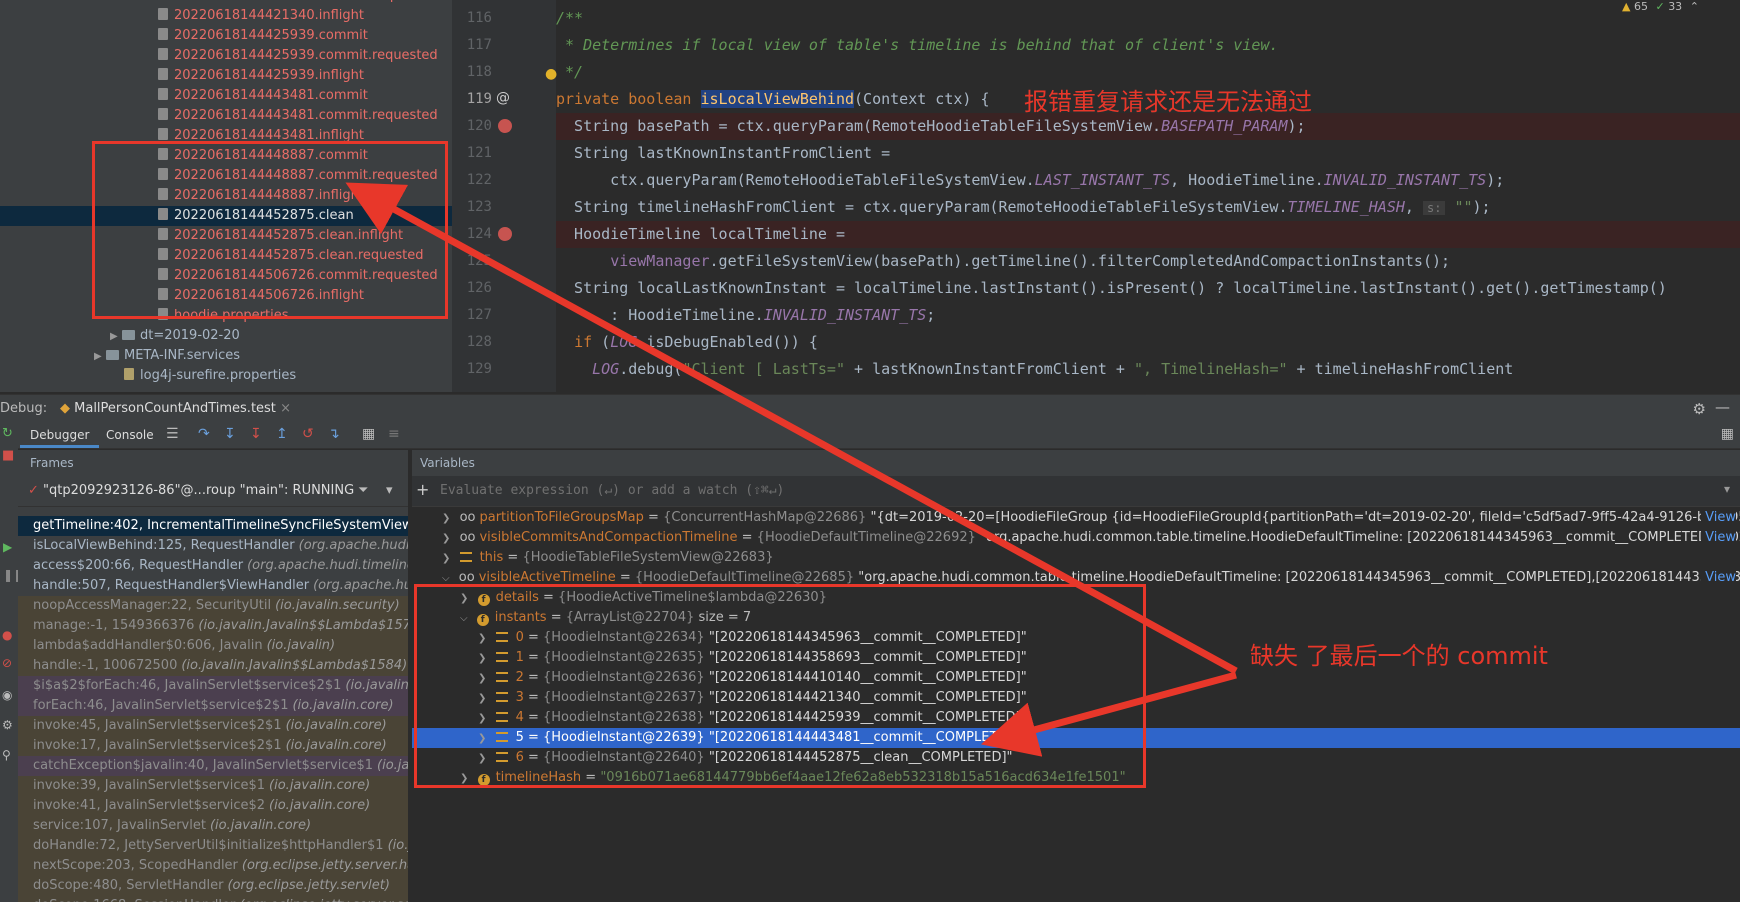 Image resolution: width=1740 pixels, height=902 pixels. I want to click on mute-breakpoints-icon: ⊘, so click(7, 663).